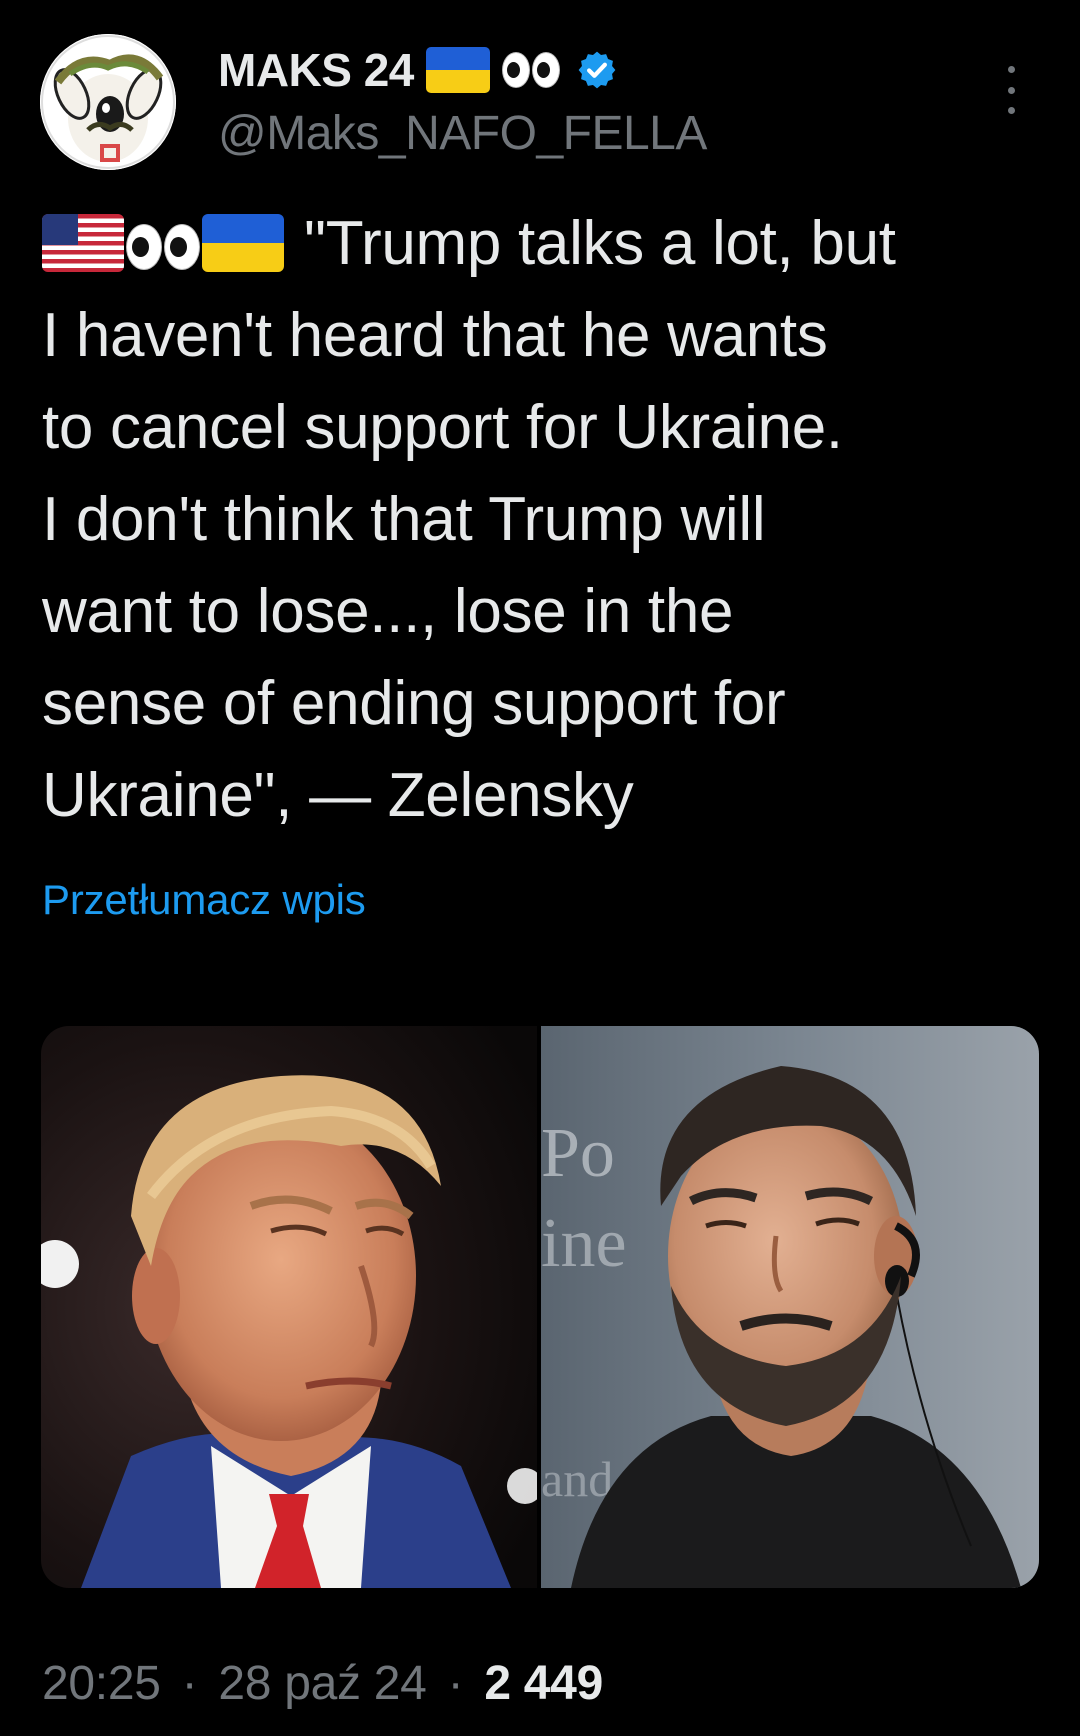 The width and height of the screenshot is (1080, 1736). I want to click on zelensky-photo: Po ine and, so click(790, 1307).